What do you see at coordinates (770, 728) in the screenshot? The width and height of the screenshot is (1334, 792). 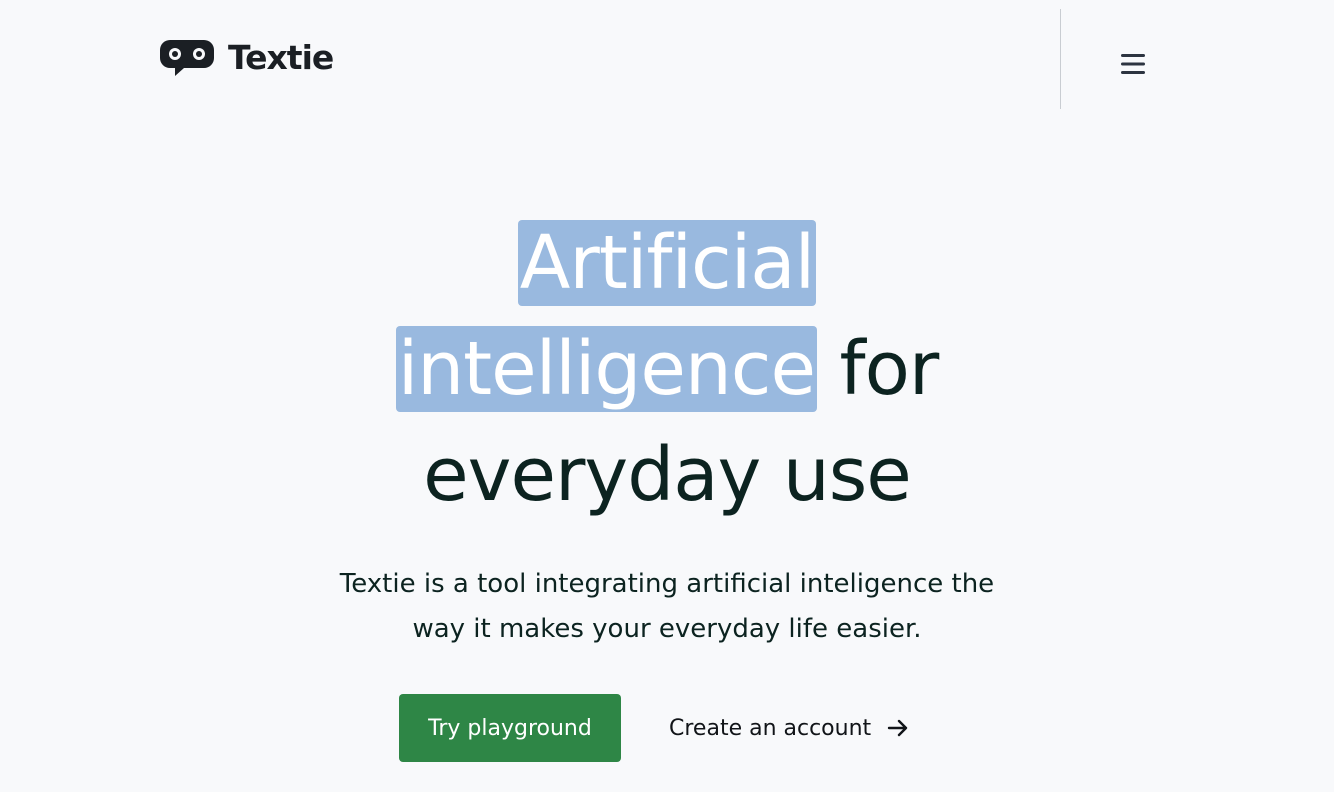 I see `create-account-label: Create an account` at bounding box center [770, 728].